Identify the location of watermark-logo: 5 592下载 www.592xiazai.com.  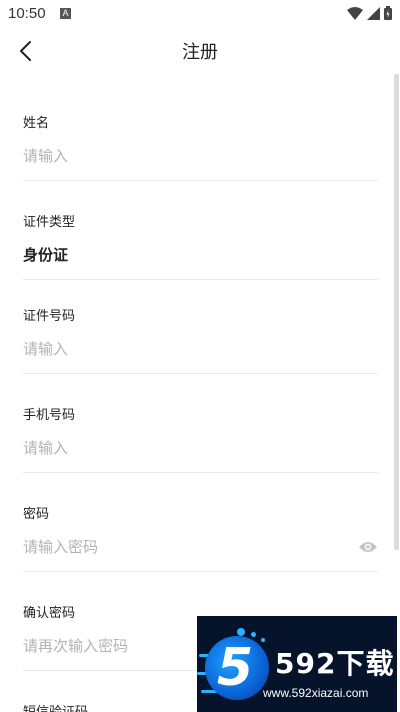
(297, 664).